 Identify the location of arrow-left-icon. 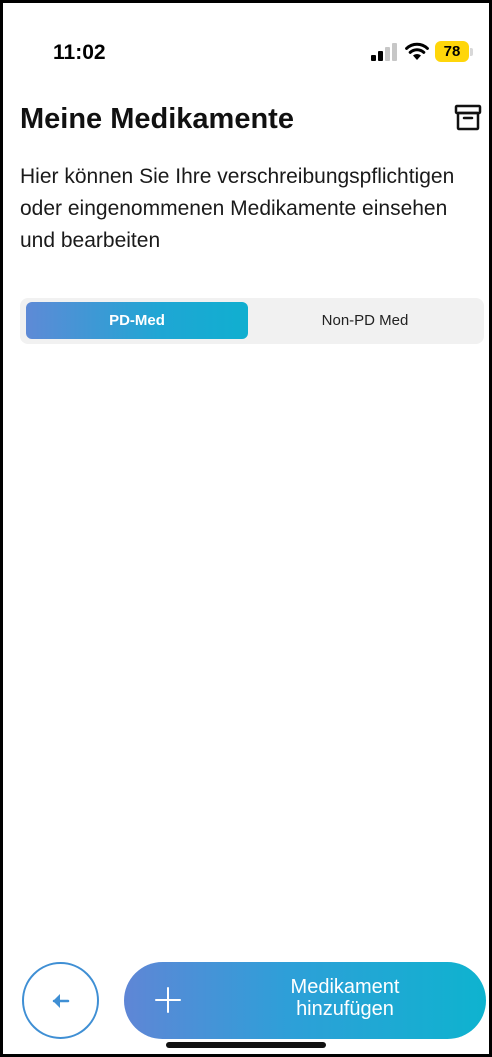
(61, 1001).